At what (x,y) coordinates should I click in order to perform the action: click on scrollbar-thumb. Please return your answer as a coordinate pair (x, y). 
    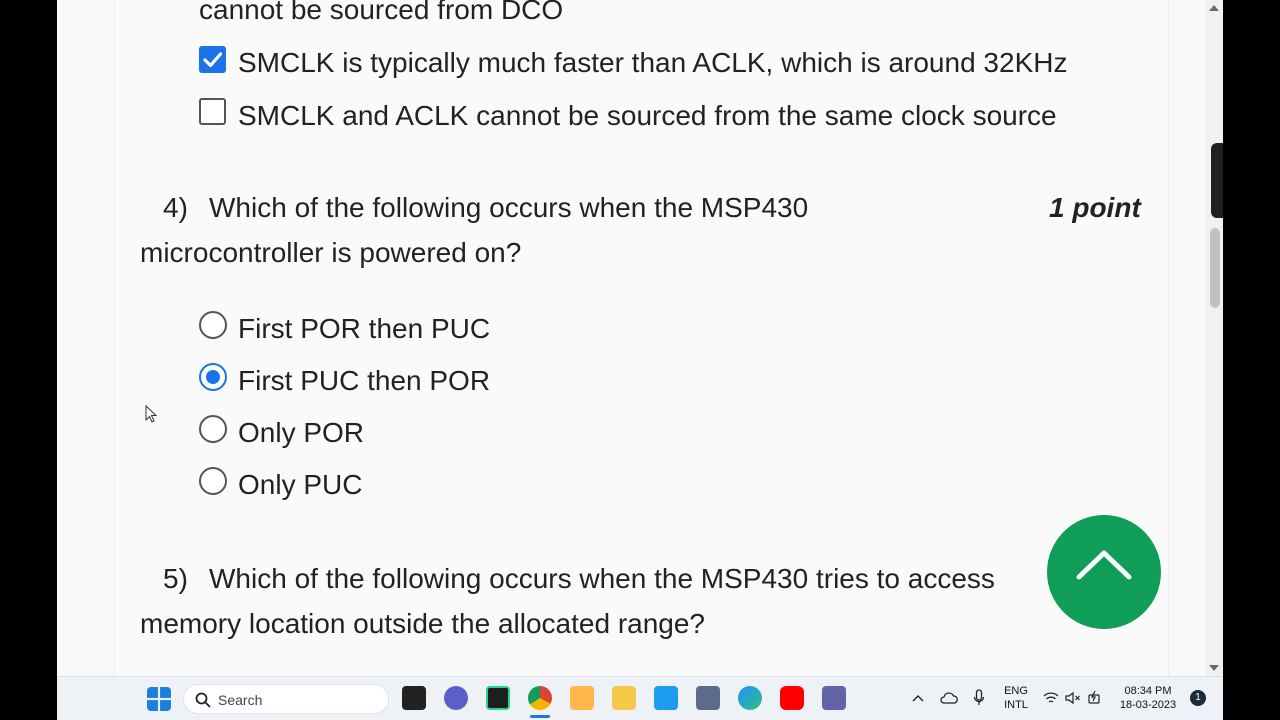
    Looking at the image, I should click on (1215, 268).